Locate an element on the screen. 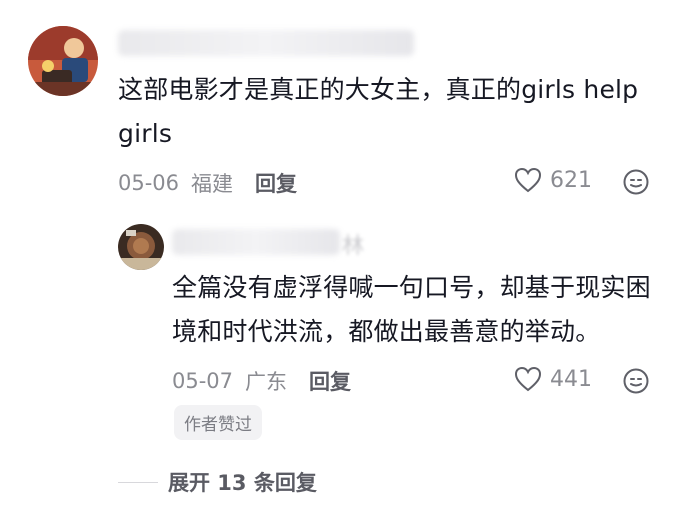  like-count: 621 is located at coordinates (571, 180).